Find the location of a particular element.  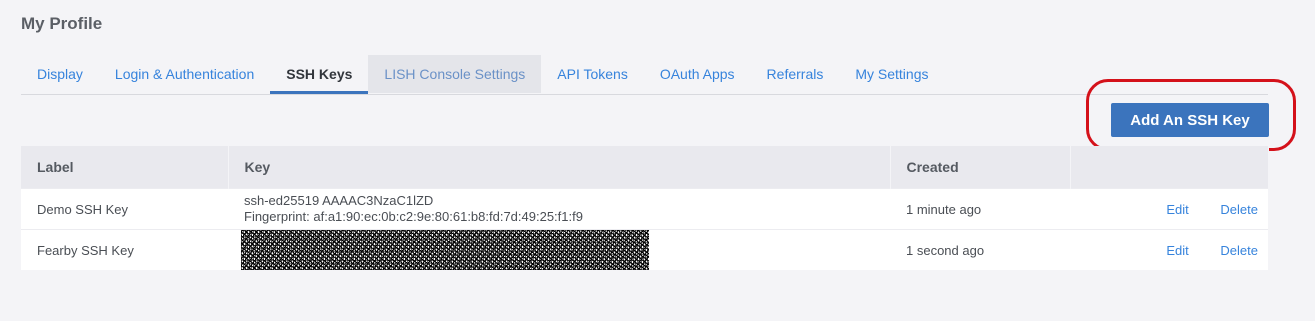

redacted-key-image is located at coordinates (445, 250).